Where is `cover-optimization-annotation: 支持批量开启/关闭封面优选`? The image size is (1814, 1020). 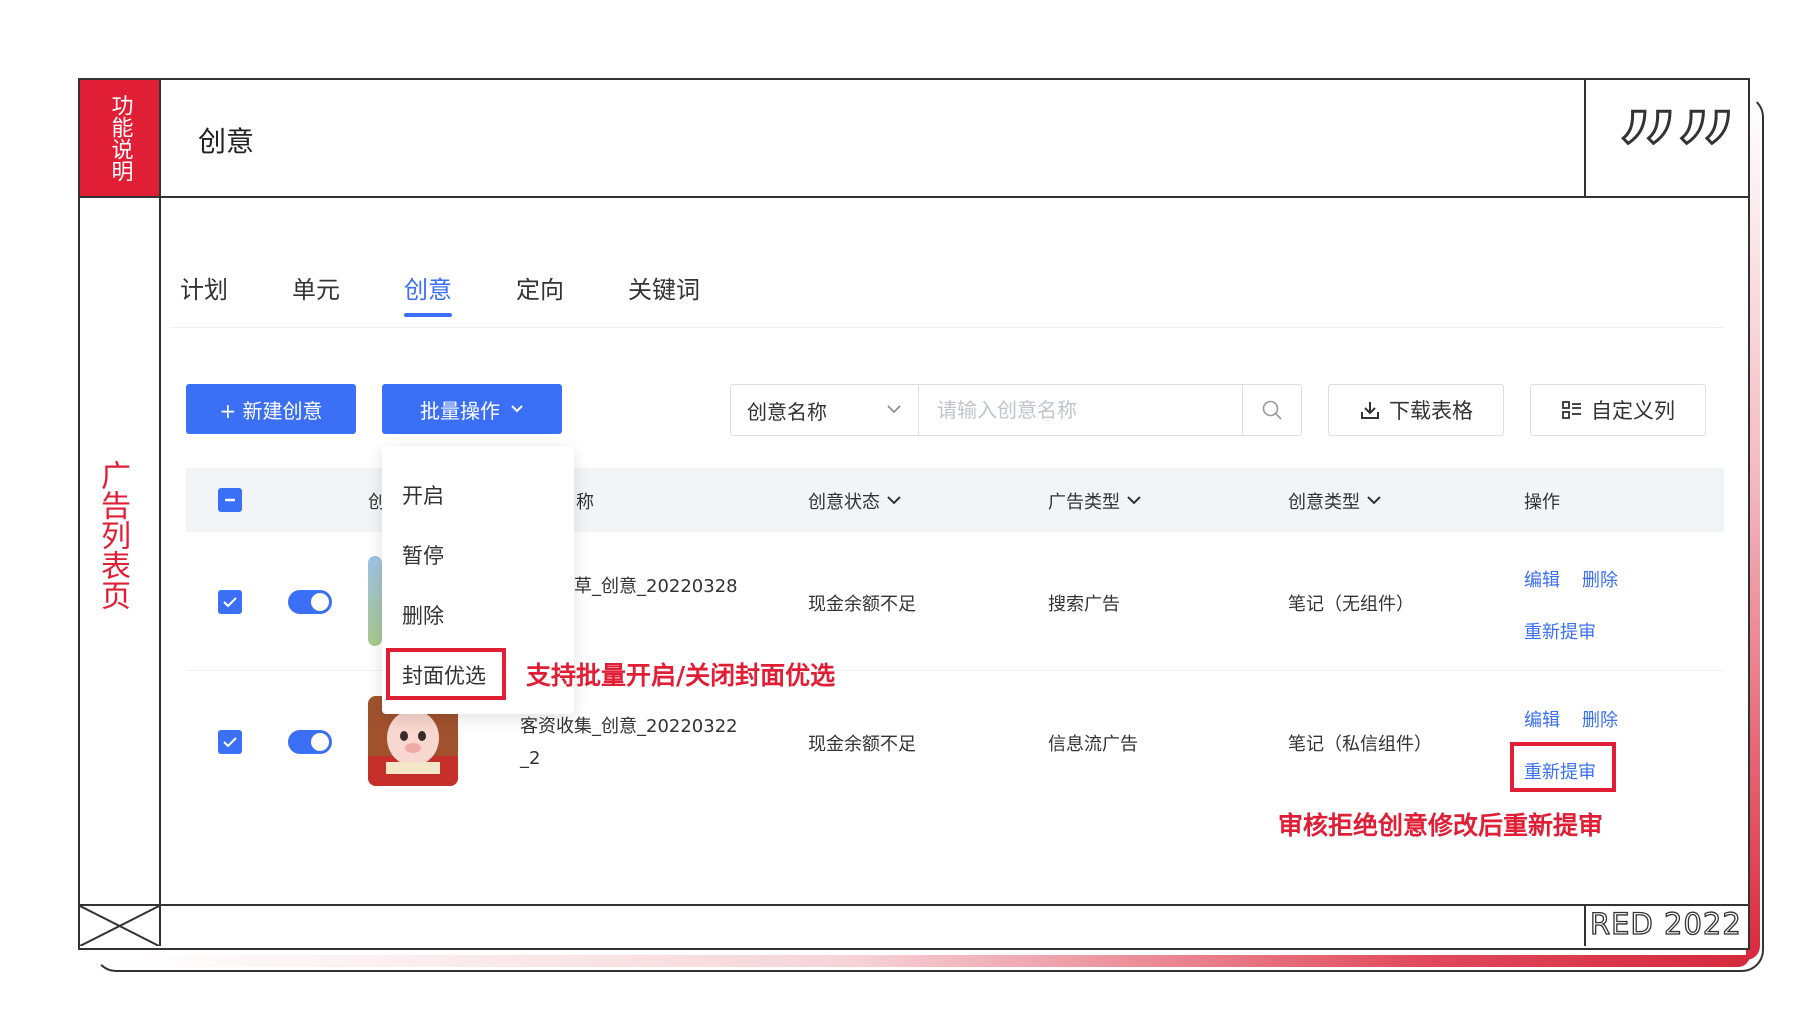
cover-optimization-annotation: 支持批量开启/关闭封面优选 is located at coordinates (681, 675).